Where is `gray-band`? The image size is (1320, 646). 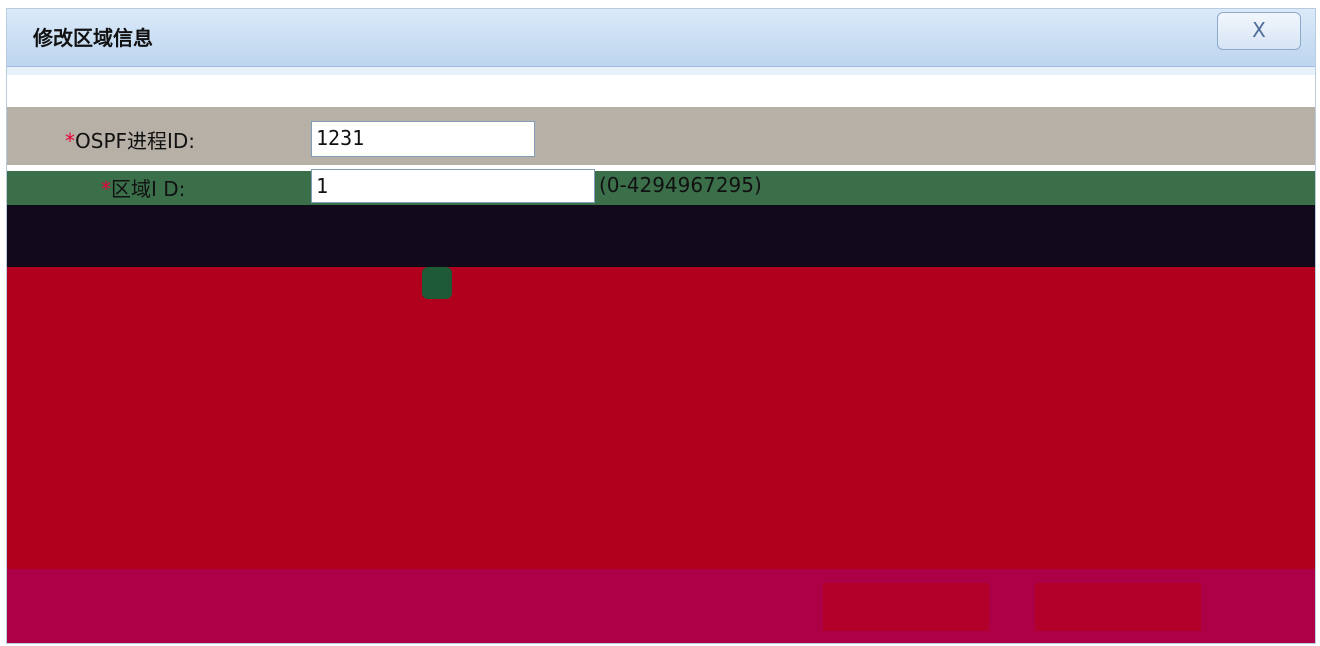 gray-band is located at coordinates (661, 136).